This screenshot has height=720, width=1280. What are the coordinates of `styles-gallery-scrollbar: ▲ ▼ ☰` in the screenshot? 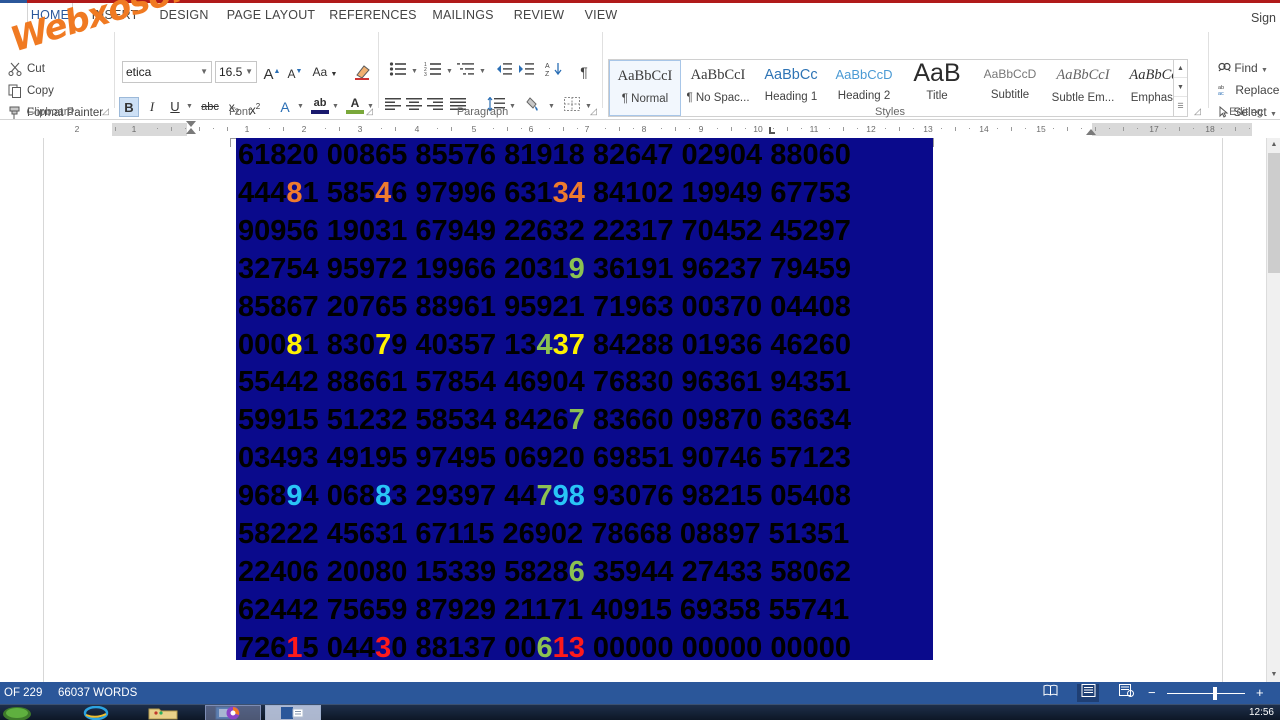 It's located at (1180, 88).